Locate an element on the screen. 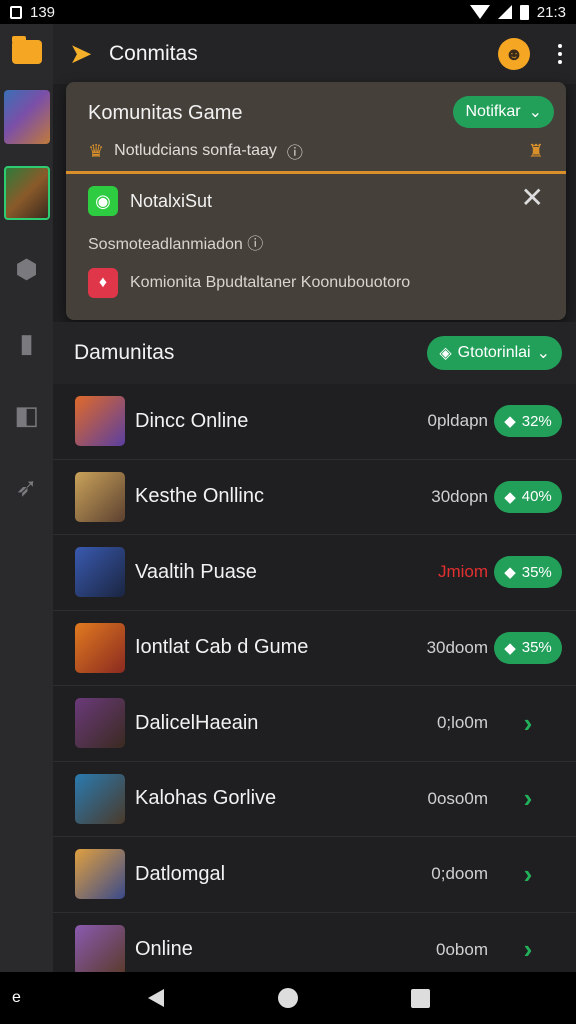 Image resolution: width=576 pixels, height=1024 pixels. status-bar: 139 21:3 is located at coordinates (288, 12).